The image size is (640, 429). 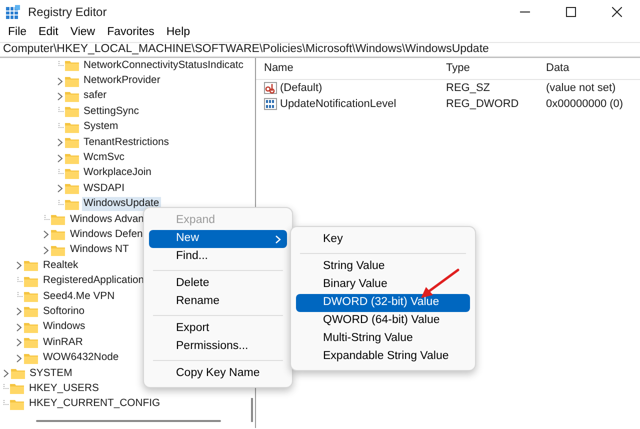 What do you see at coordinates (571, 12) in the screenshot?
I see `maximize-icon` at bounding box center [571, 12].